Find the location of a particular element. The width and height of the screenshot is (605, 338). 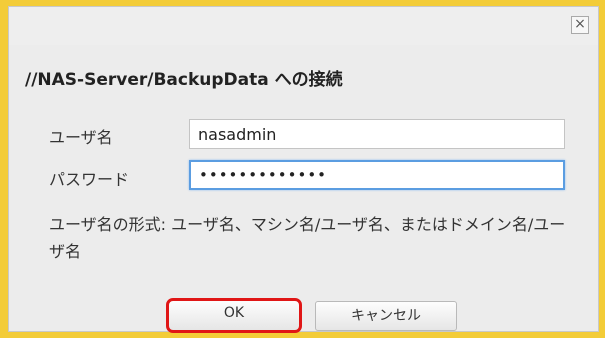

username-label: ユーザ名 is located at coordinates (81, 137).